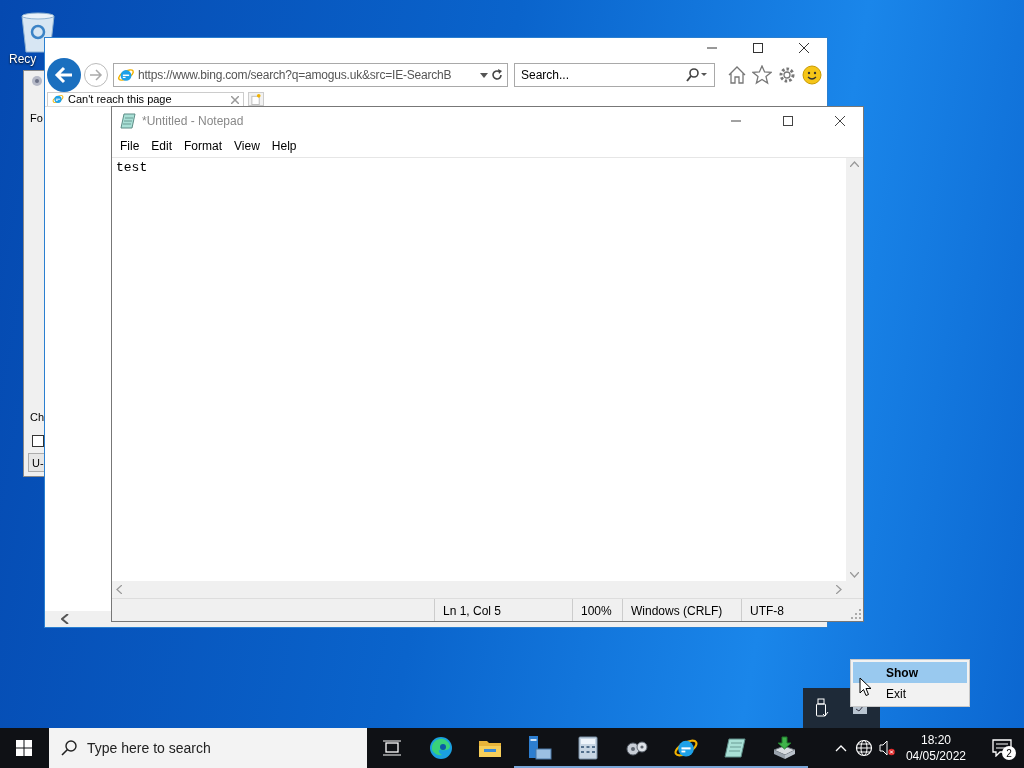 The width and height of the screenshot is (1024, 768). Describe the element at coordinates (935, 740) in the screenshot. I see `clock-time: 18:20` at that location.